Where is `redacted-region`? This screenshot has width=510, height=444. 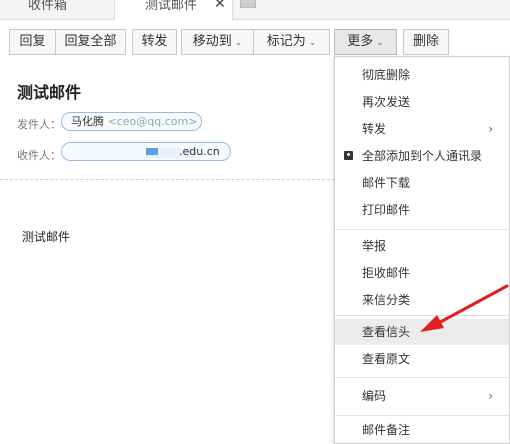
redacted-region is located at coordinates (152, 151).